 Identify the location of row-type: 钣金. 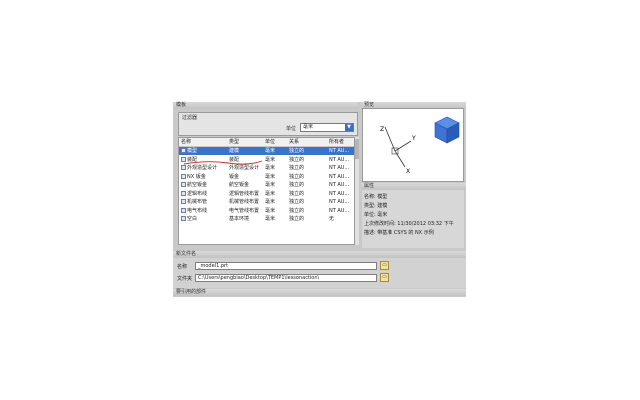
(234, 176).